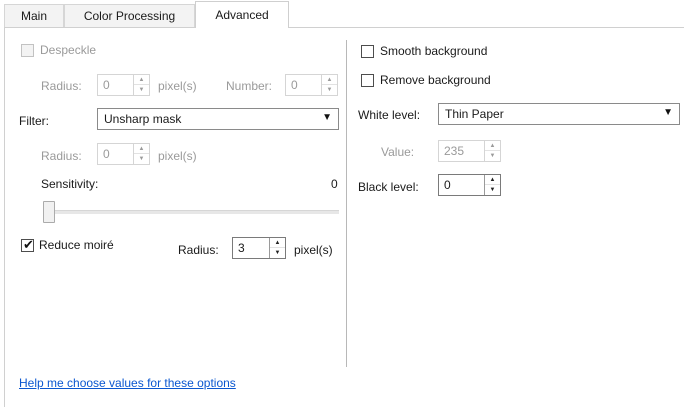 This screenshot has height=407, width=684. I want to click on despeckle-number-spinner: 0 ▲ ▼, so click(311, 85).